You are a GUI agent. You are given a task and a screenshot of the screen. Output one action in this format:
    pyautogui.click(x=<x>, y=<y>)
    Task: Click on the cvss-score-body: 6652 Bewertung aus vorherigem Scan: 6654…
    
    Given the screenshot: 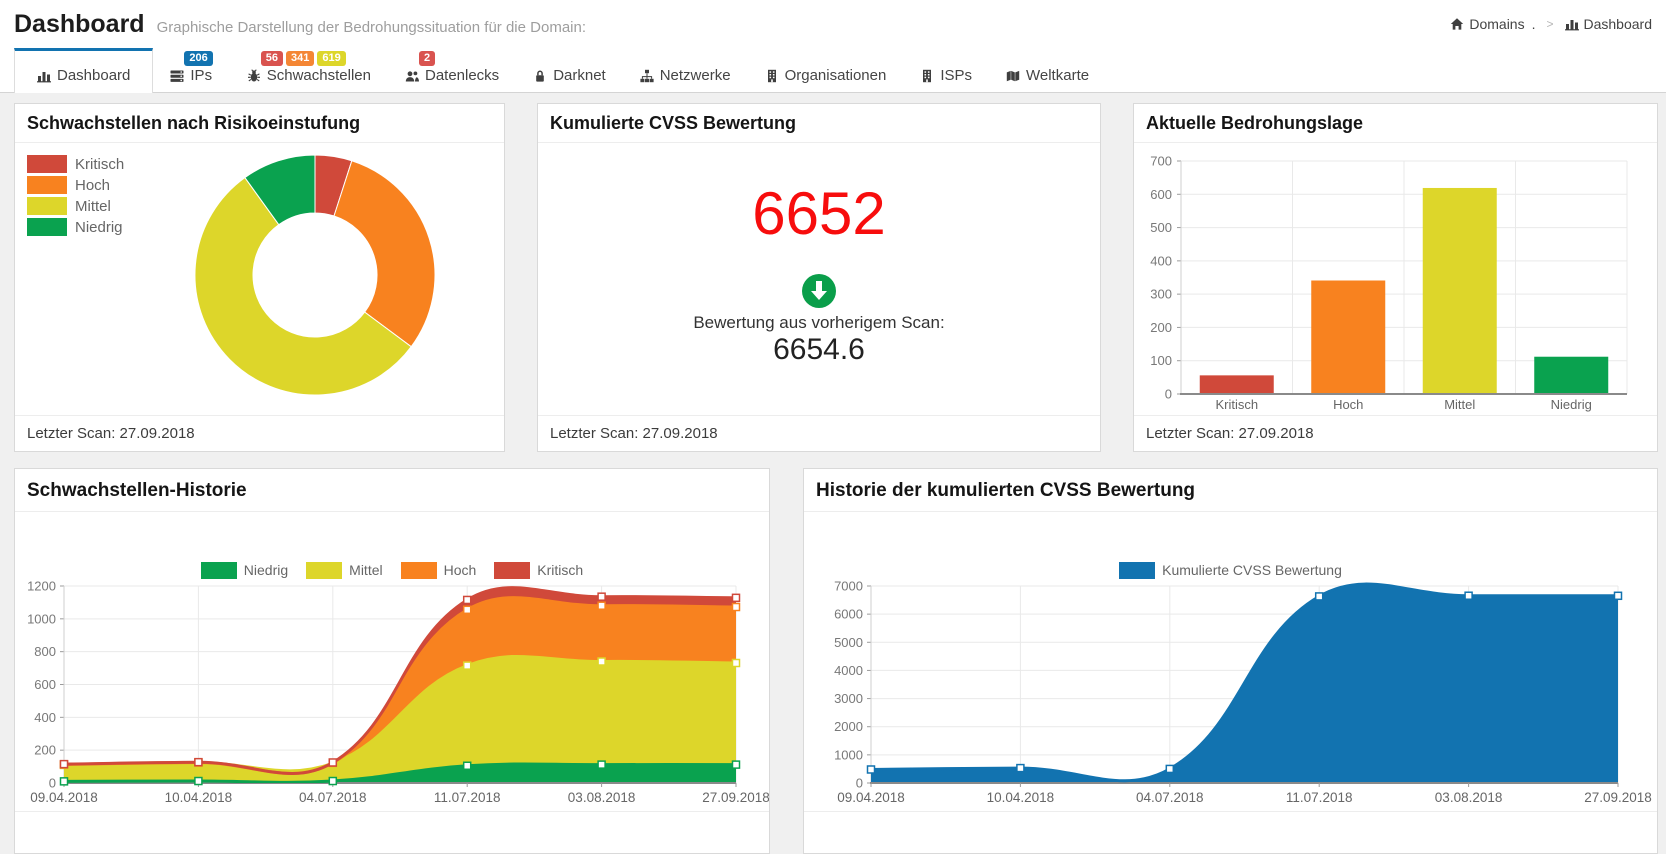 What is the action you would take?
    pyautogui.click(x=819, y=279)
    